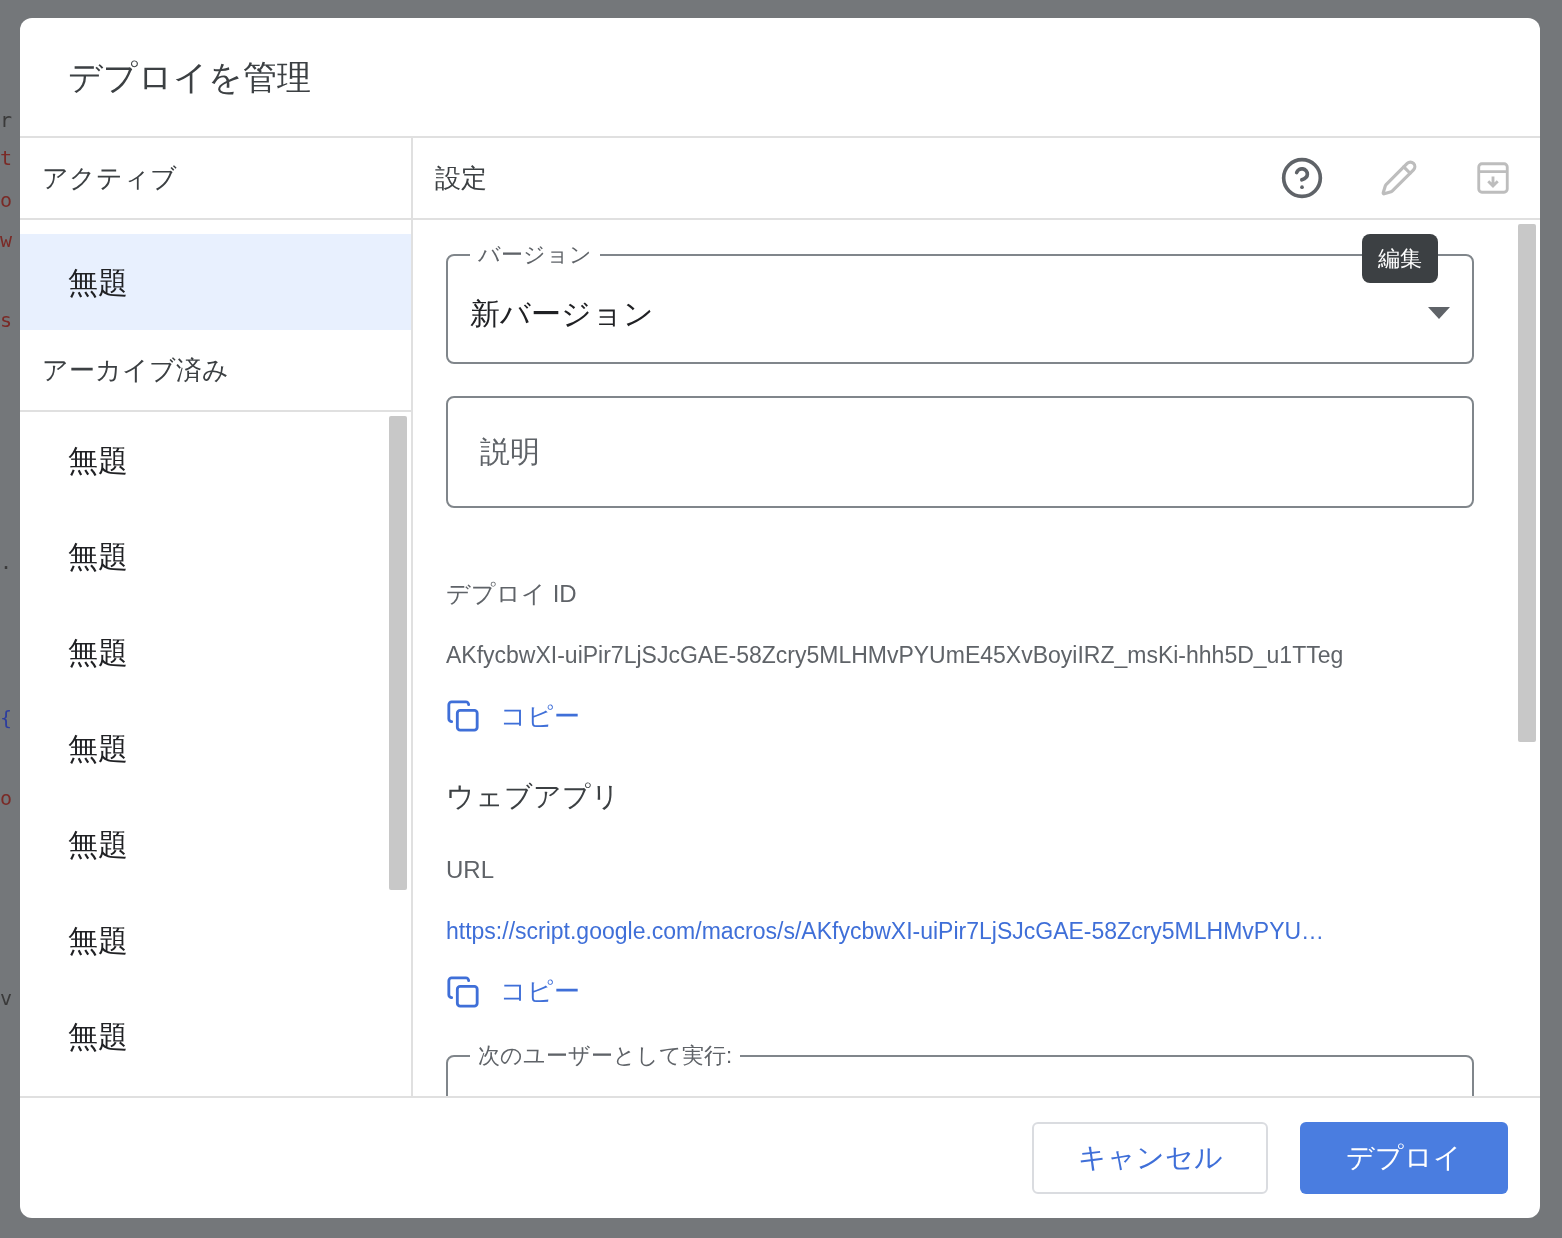  Describe the element at coordinates (189, 77) in the screenshot. I see `dialog-title: デプロイを管理` at that location.